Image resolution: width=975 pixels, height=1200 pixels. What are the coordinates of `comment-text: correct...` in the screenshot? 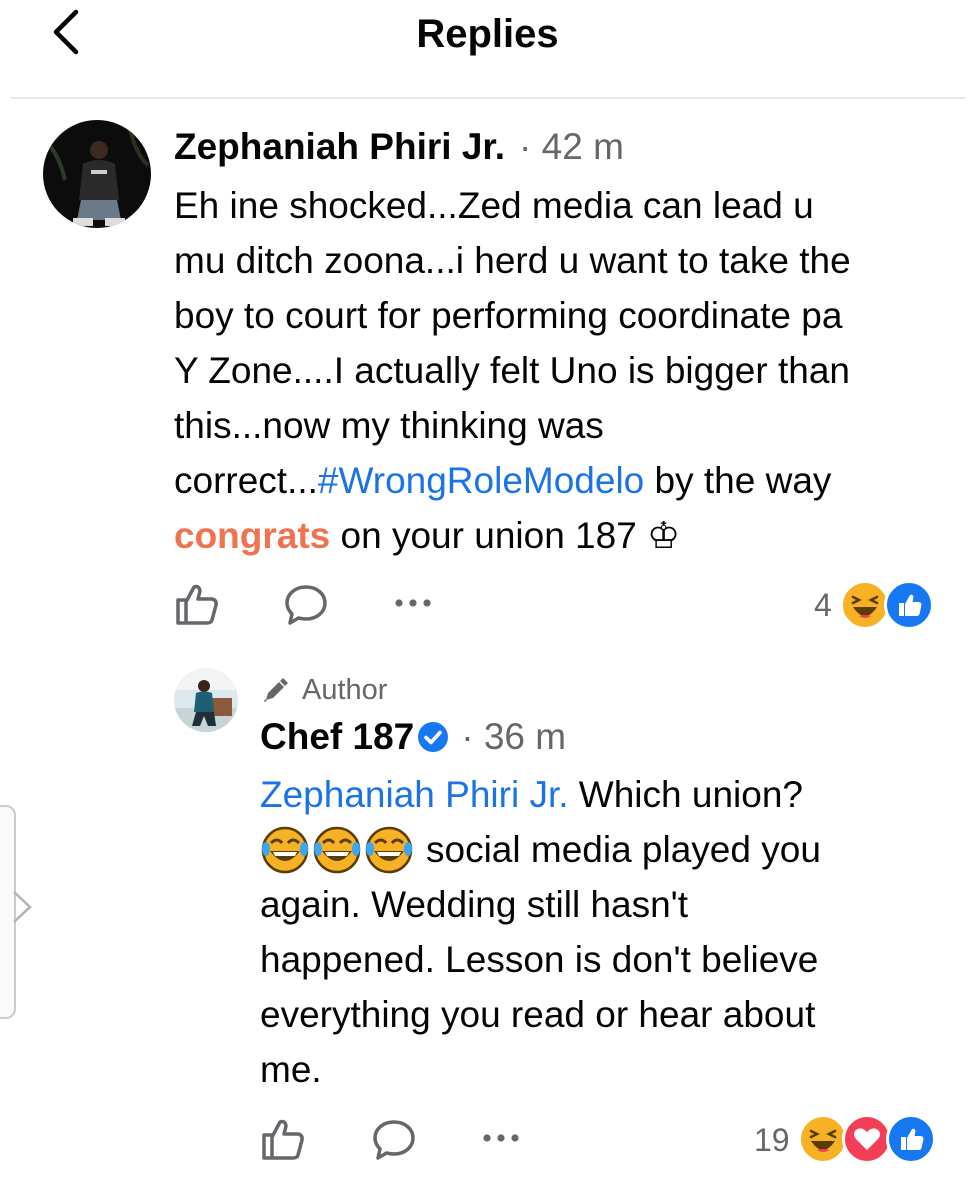 It's located at (246, 480).